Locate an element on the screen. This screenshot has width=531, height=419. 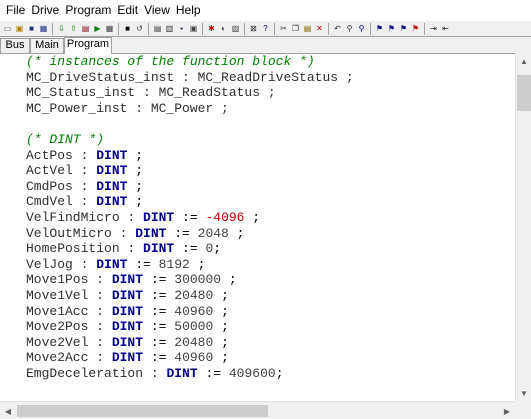
download-icon: ⇩ is located at coordinates (61, 29).